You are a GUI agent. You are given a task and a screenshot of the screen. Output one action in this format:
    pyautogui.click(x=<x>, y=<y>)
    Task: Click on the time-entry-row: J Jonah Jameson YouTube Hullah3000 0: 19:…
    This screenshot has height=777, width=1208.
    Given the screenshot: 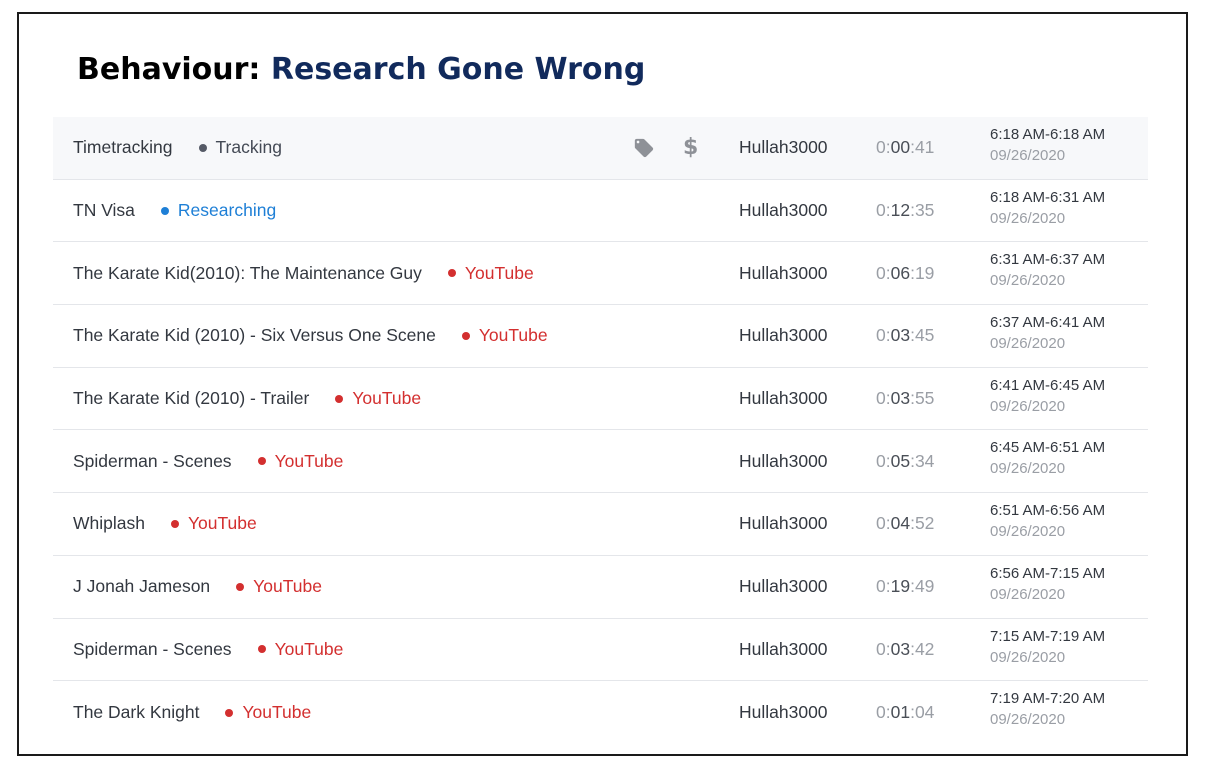 What is the action you would take?
    pyautogui.click(x=600, y=587)
    